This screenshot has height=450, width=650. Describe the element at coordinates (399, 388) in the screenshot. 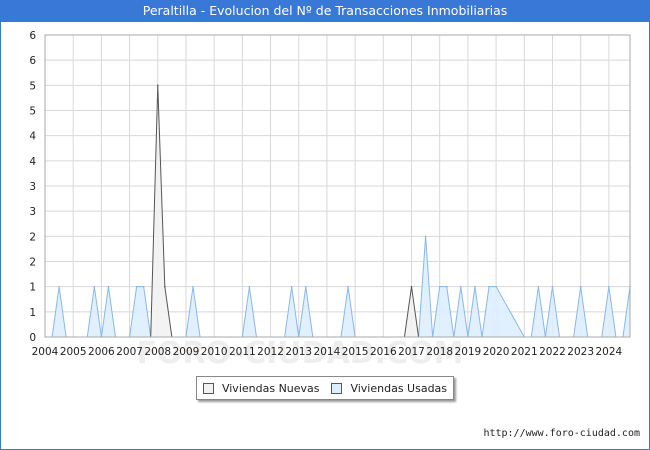

I see `legend-label-usadas: Viviendas Usadas` at that location.